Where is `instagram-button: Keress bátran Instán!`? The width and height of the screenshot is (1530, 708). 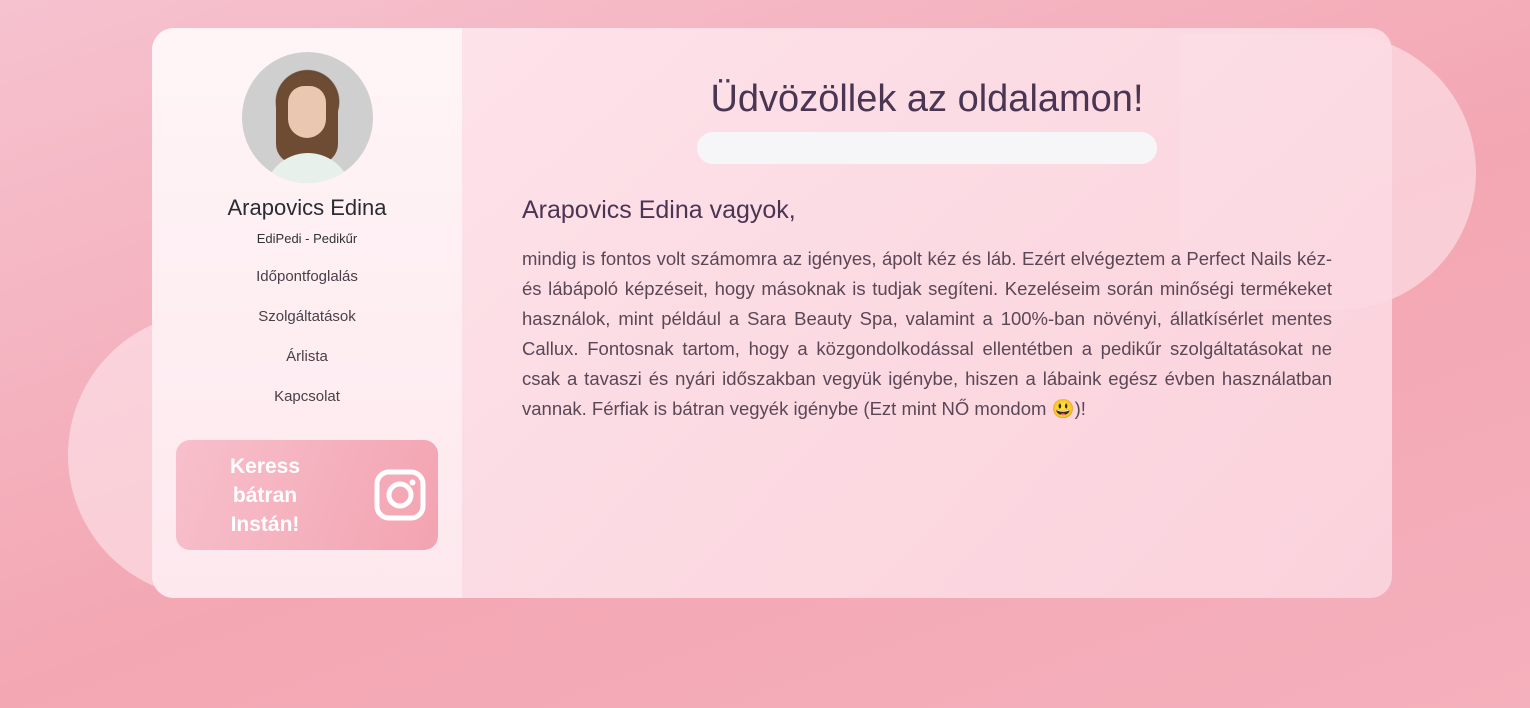
instagram-button: Keress bátran Instán! is located at coordinates (307, 495).